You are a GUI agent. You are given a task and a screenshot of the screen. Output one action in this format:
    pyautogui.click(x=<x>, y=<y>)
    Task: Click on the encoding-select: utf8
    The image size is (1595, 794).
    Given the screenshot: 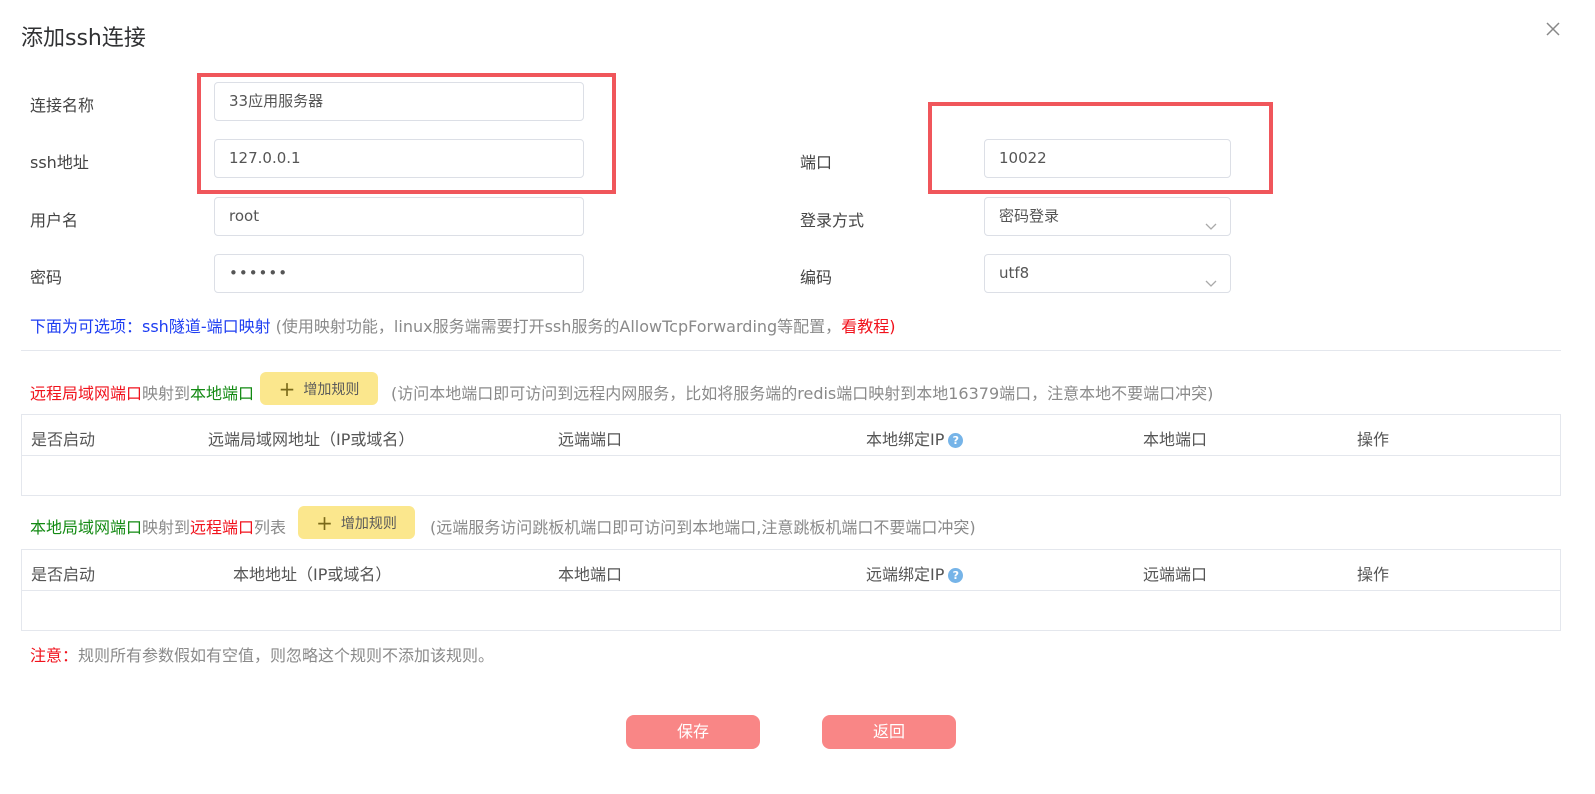 What is the action you would take?
    pyautogui.click(x=1107, y=273)
    